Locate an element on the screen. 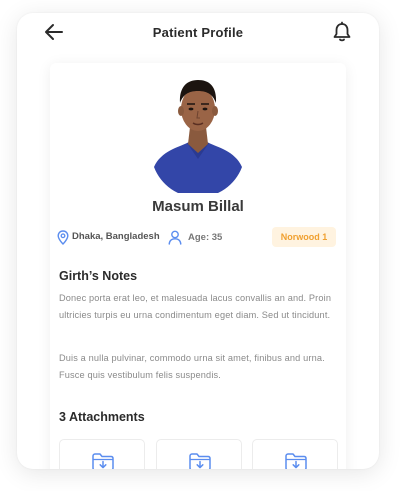 The image size is (400, 491). status-badge: Norwood 1 is located at coordinates (304, 237).